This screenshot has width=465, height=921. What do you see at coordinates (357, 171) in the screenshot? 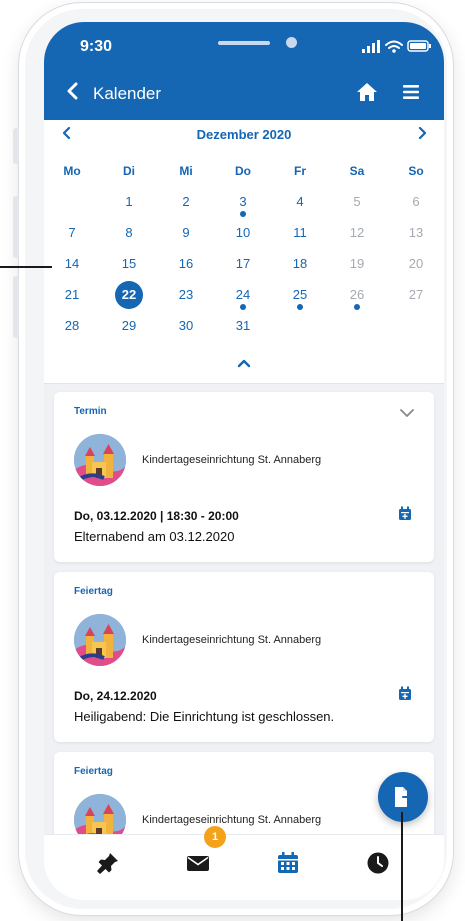
I see `weekday-label: Sa` at bounding box center [357, 171].